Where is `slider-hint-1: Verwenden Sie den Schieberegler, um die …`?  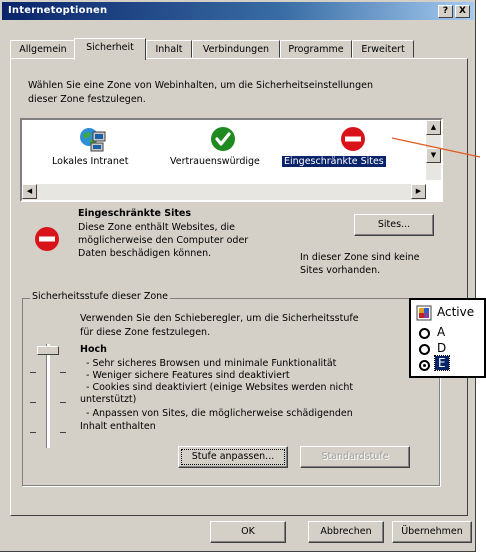
slider-hint-1: Verwenden Sie den Schieberegler, um die … is located at coordinates (219, 318).